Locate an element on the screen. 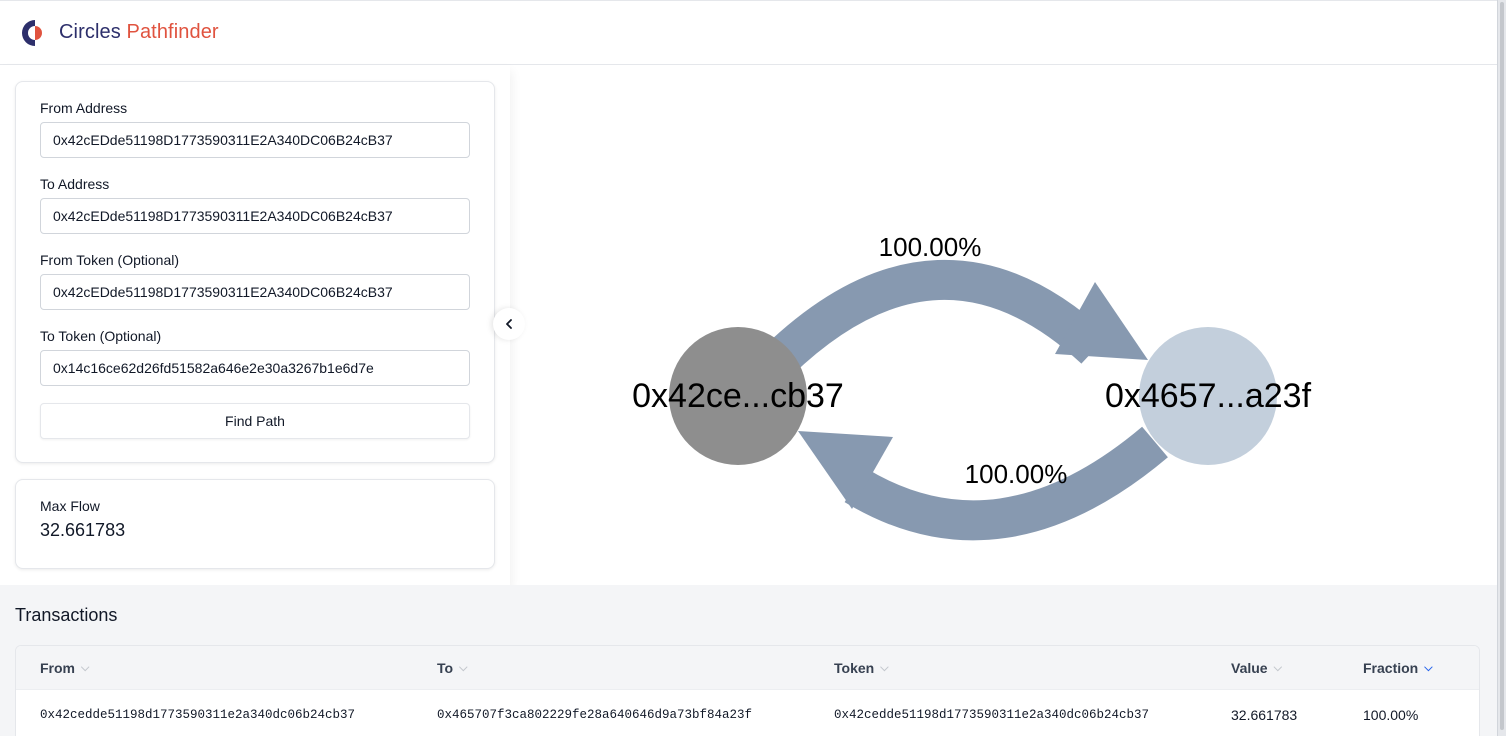  from-address-input is located at coordinates (255, 140).